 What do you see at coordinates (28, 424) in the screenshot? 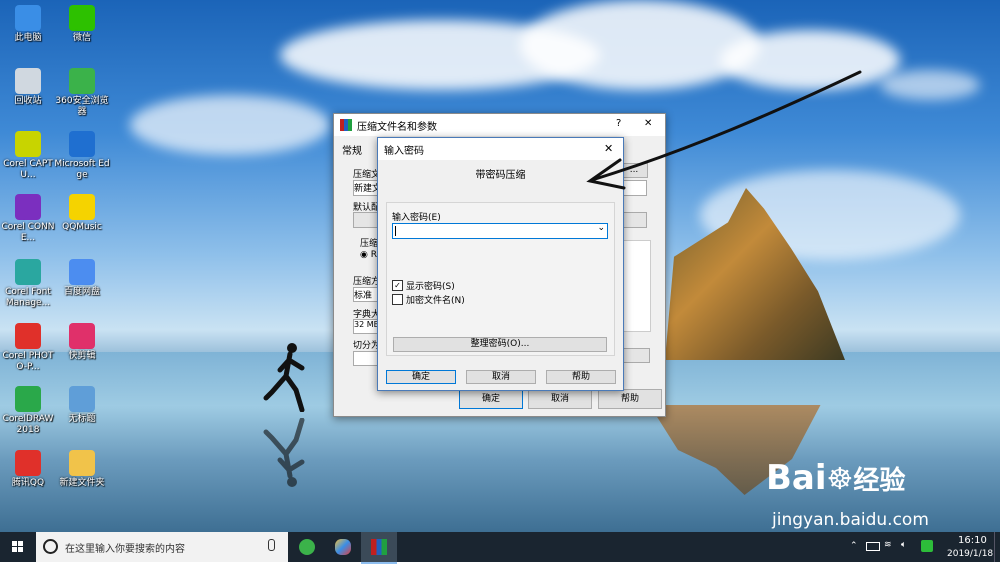
I see `desktop-icon-label: CorelDRAW 2018` at bounding box center [28, 424].